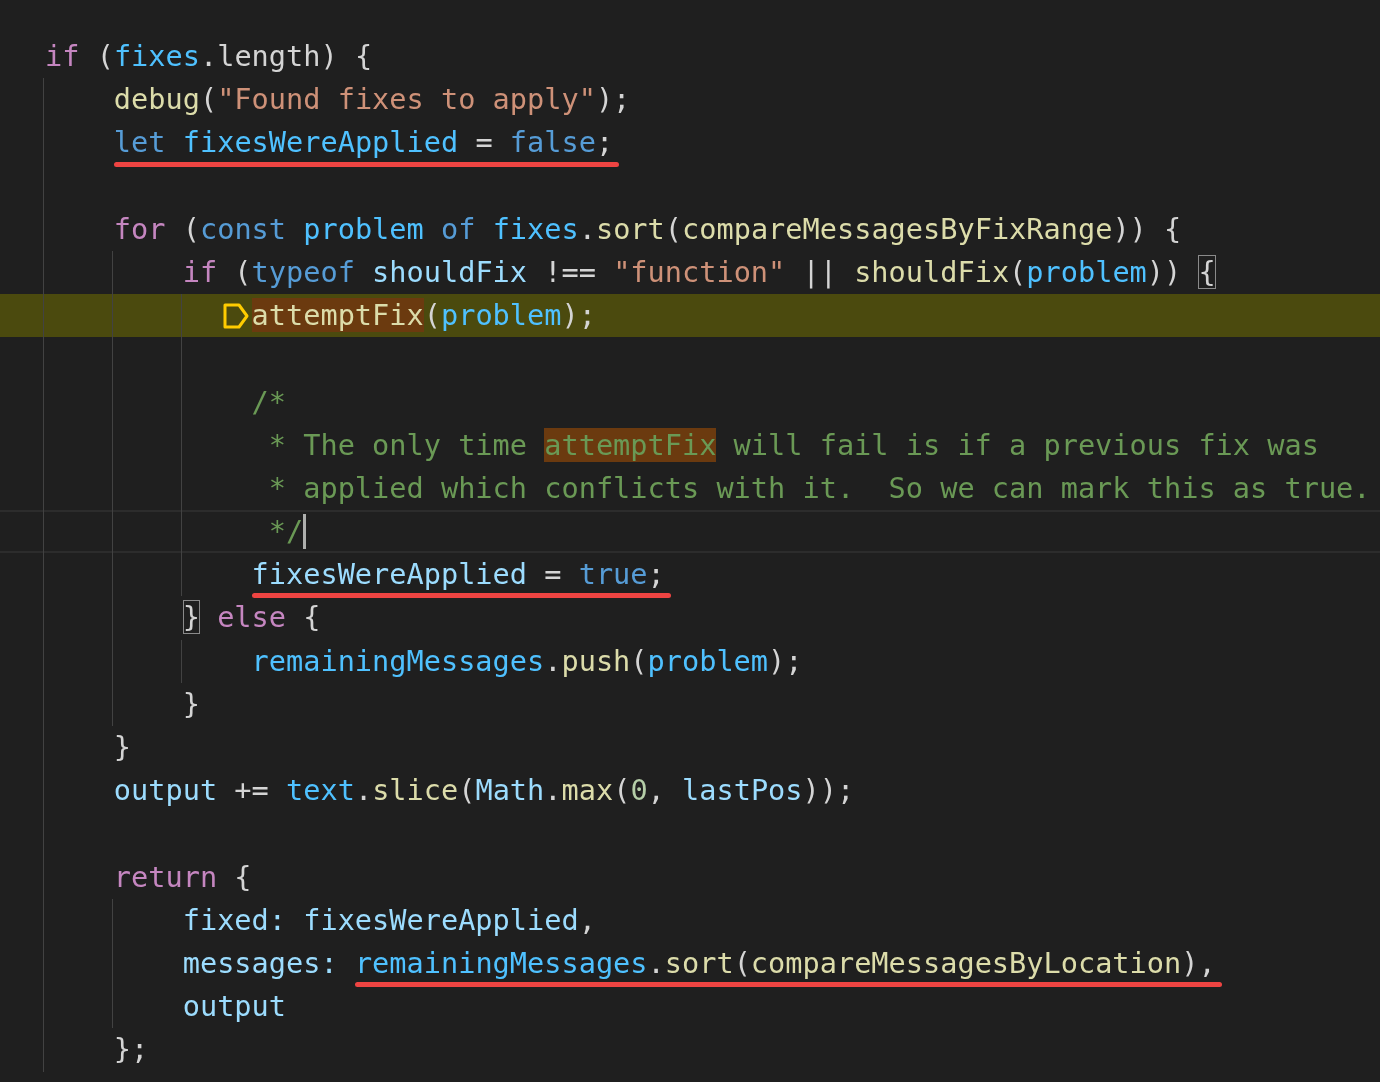  Describe the element at coordinates (209, 56) in the screenshot. I see `code-line: if (fixes.length) {` at that location.